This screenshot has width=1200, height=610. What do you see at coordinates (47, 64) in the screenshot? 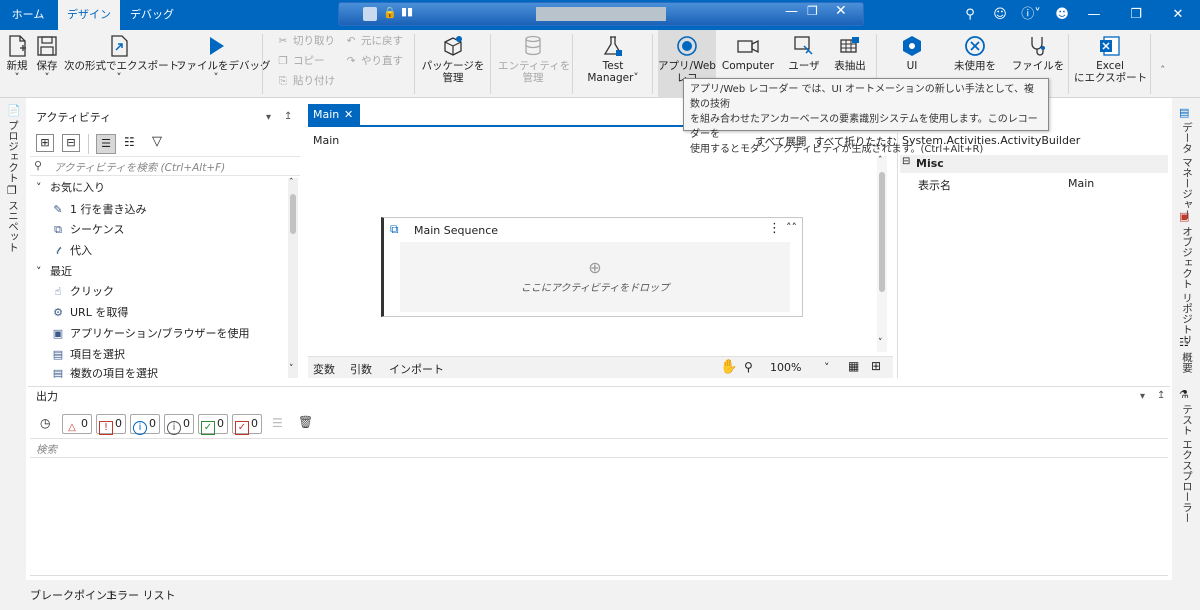
I see `save-button: 保存 ˅` at bounding box center [47, 64].